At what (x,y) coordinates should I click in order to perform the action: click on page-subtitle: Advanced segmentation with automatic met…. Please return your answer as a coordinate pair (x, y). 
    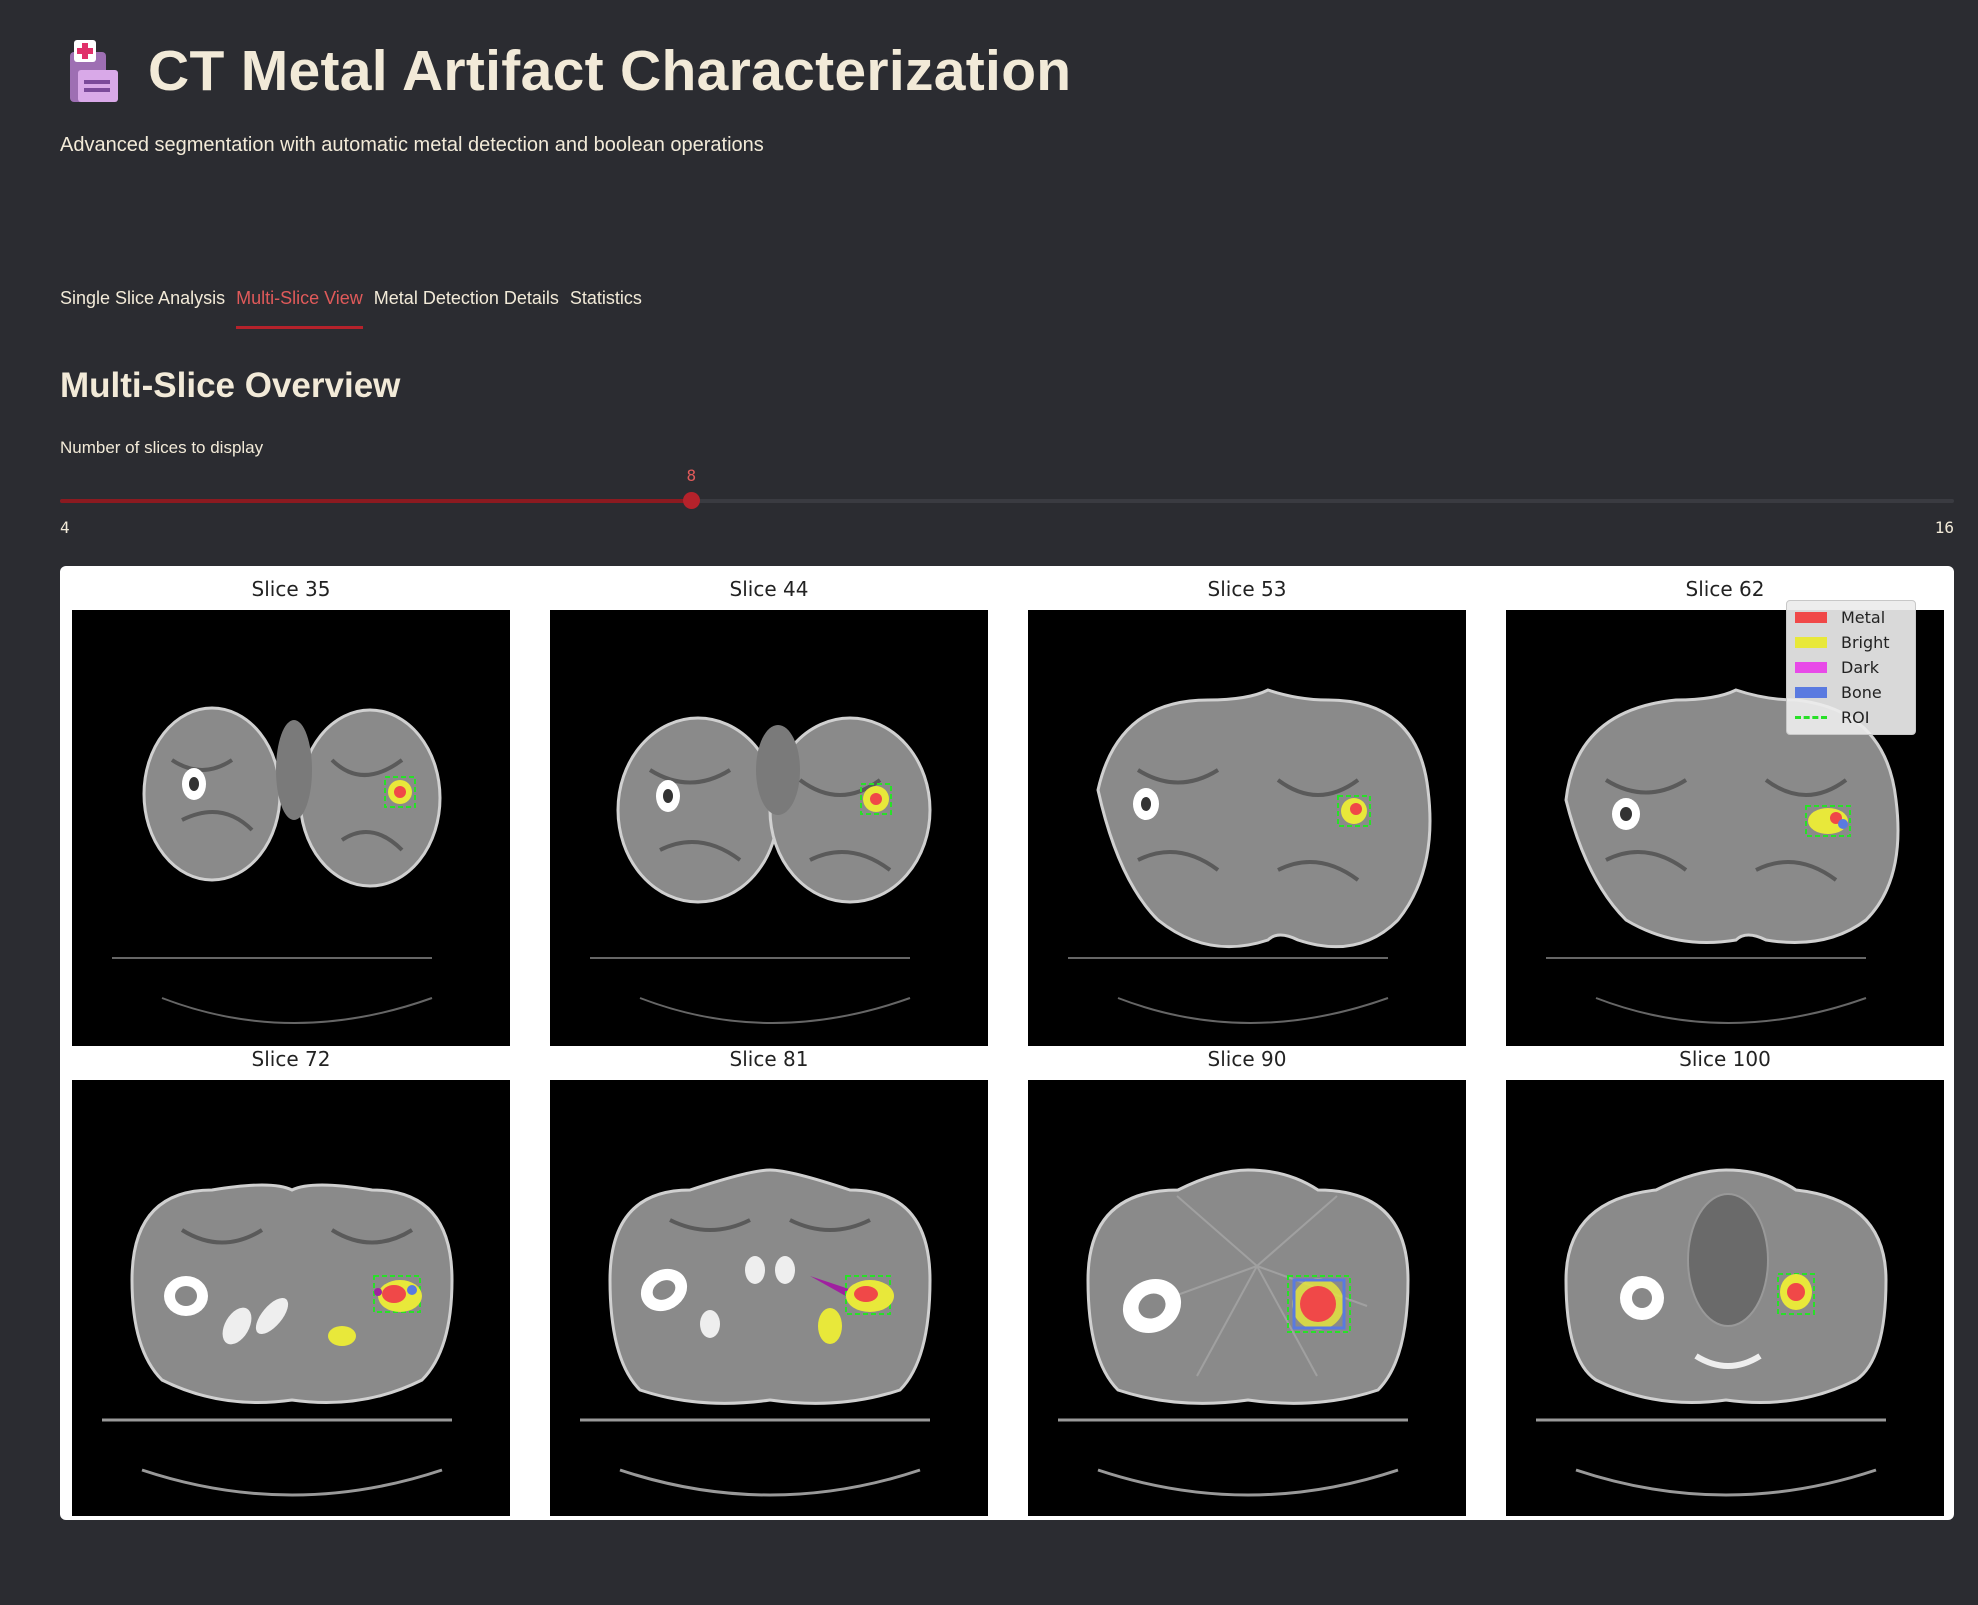
    Looking at the image, I should click on (412, 145).